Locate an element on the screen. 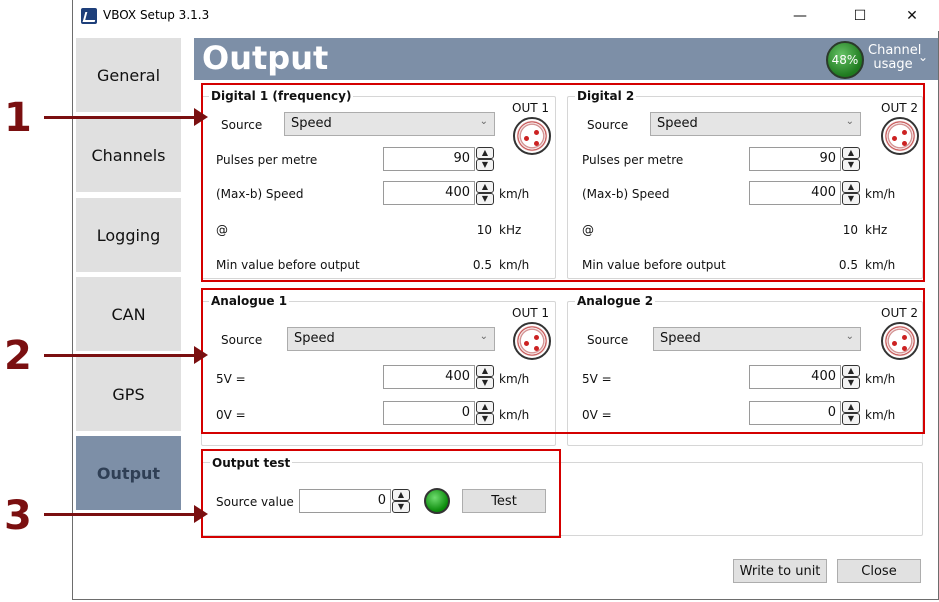  close-icon: ✕ is located at coordinates (912, 15).